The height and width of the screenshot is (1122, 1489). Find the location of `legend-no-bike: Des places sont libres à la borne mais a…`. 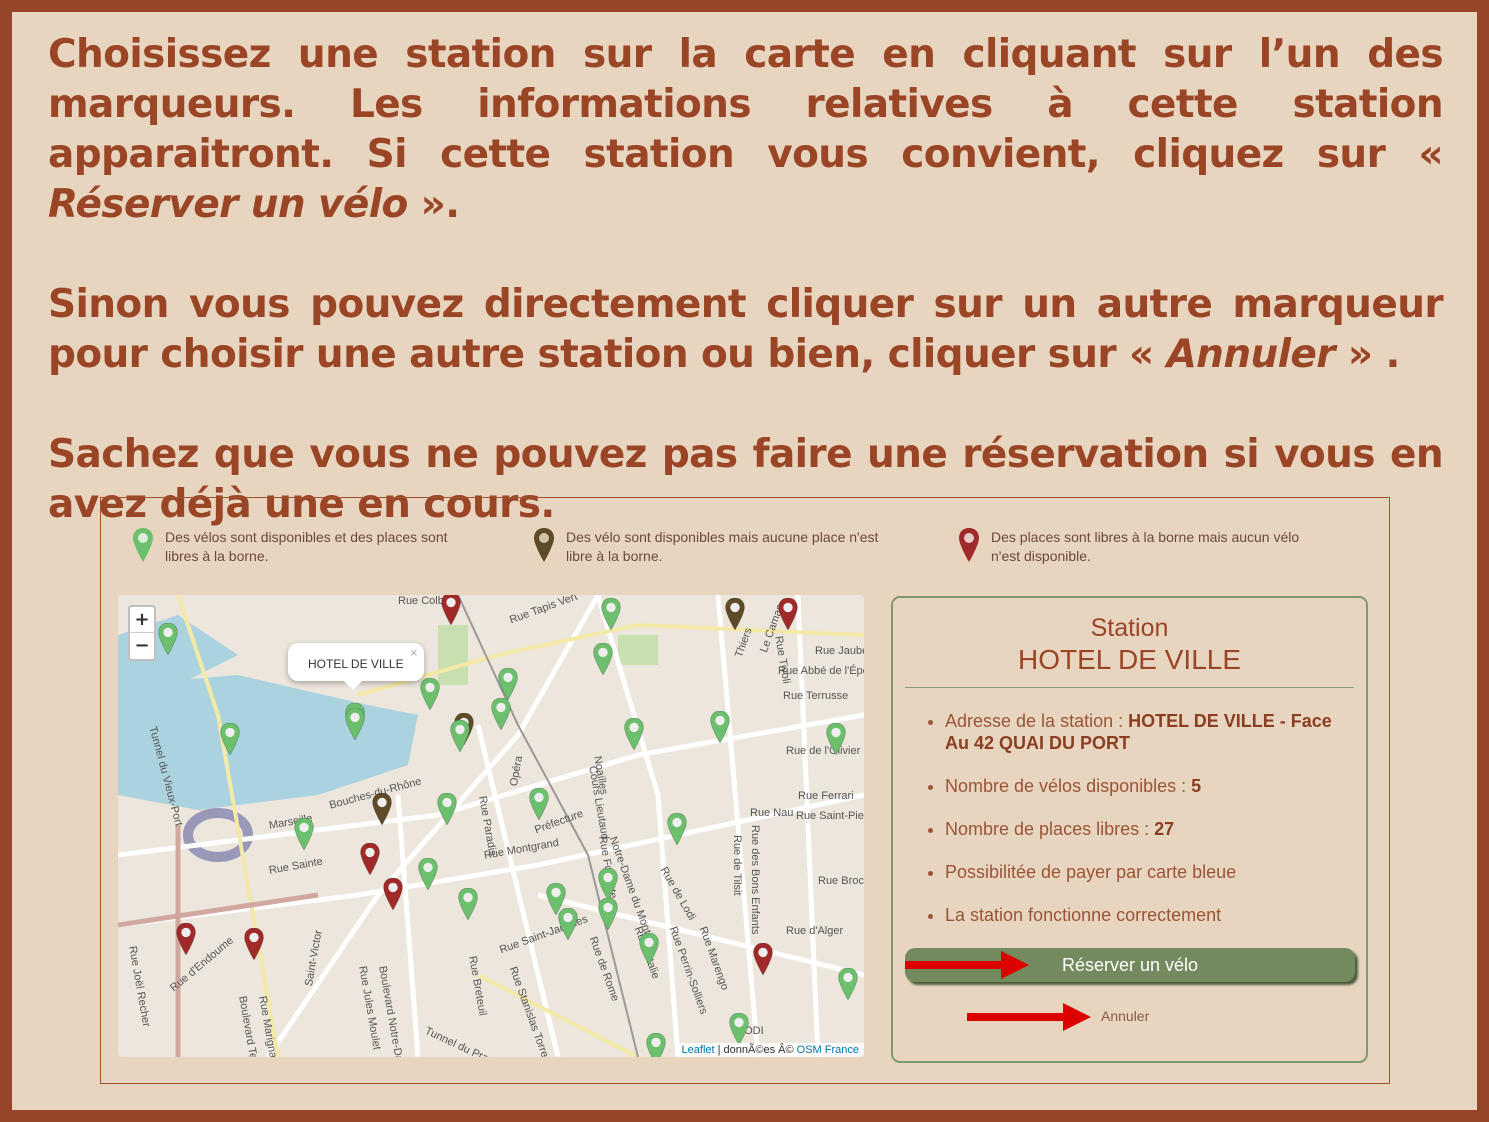

legend-no-bike: Des places sont libres à la borne mais a… is located at coordinates (1139, 547).